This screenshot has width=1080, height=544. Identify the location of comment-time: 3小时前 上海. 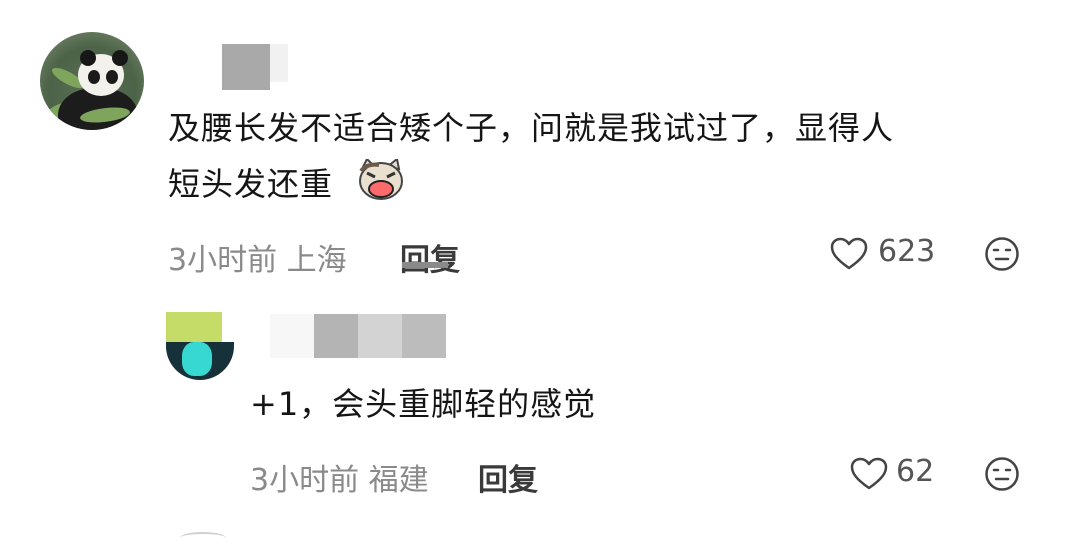
(257, 260).